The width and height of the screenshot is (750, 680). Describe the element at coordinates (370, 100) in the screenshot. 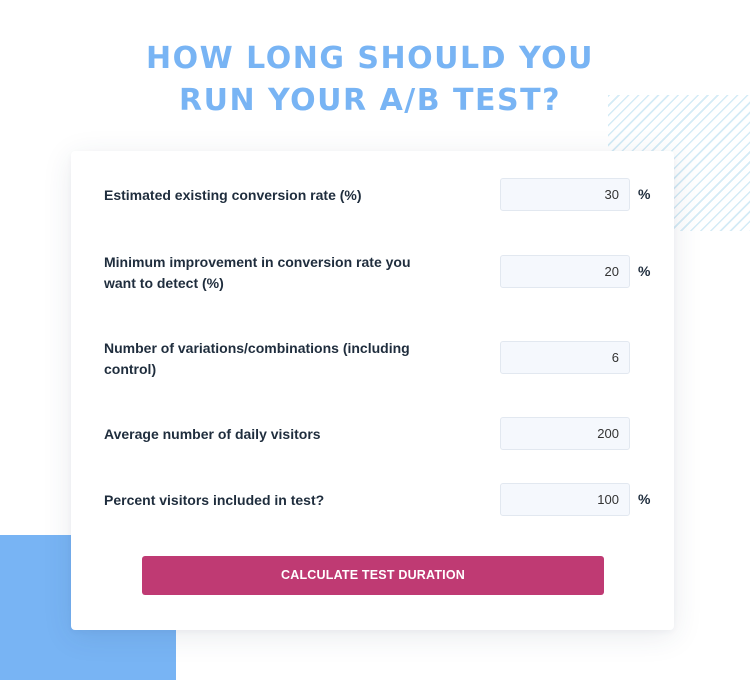

I see `page-title-line-2: RUN YOUR A/B TEST?` at that location.